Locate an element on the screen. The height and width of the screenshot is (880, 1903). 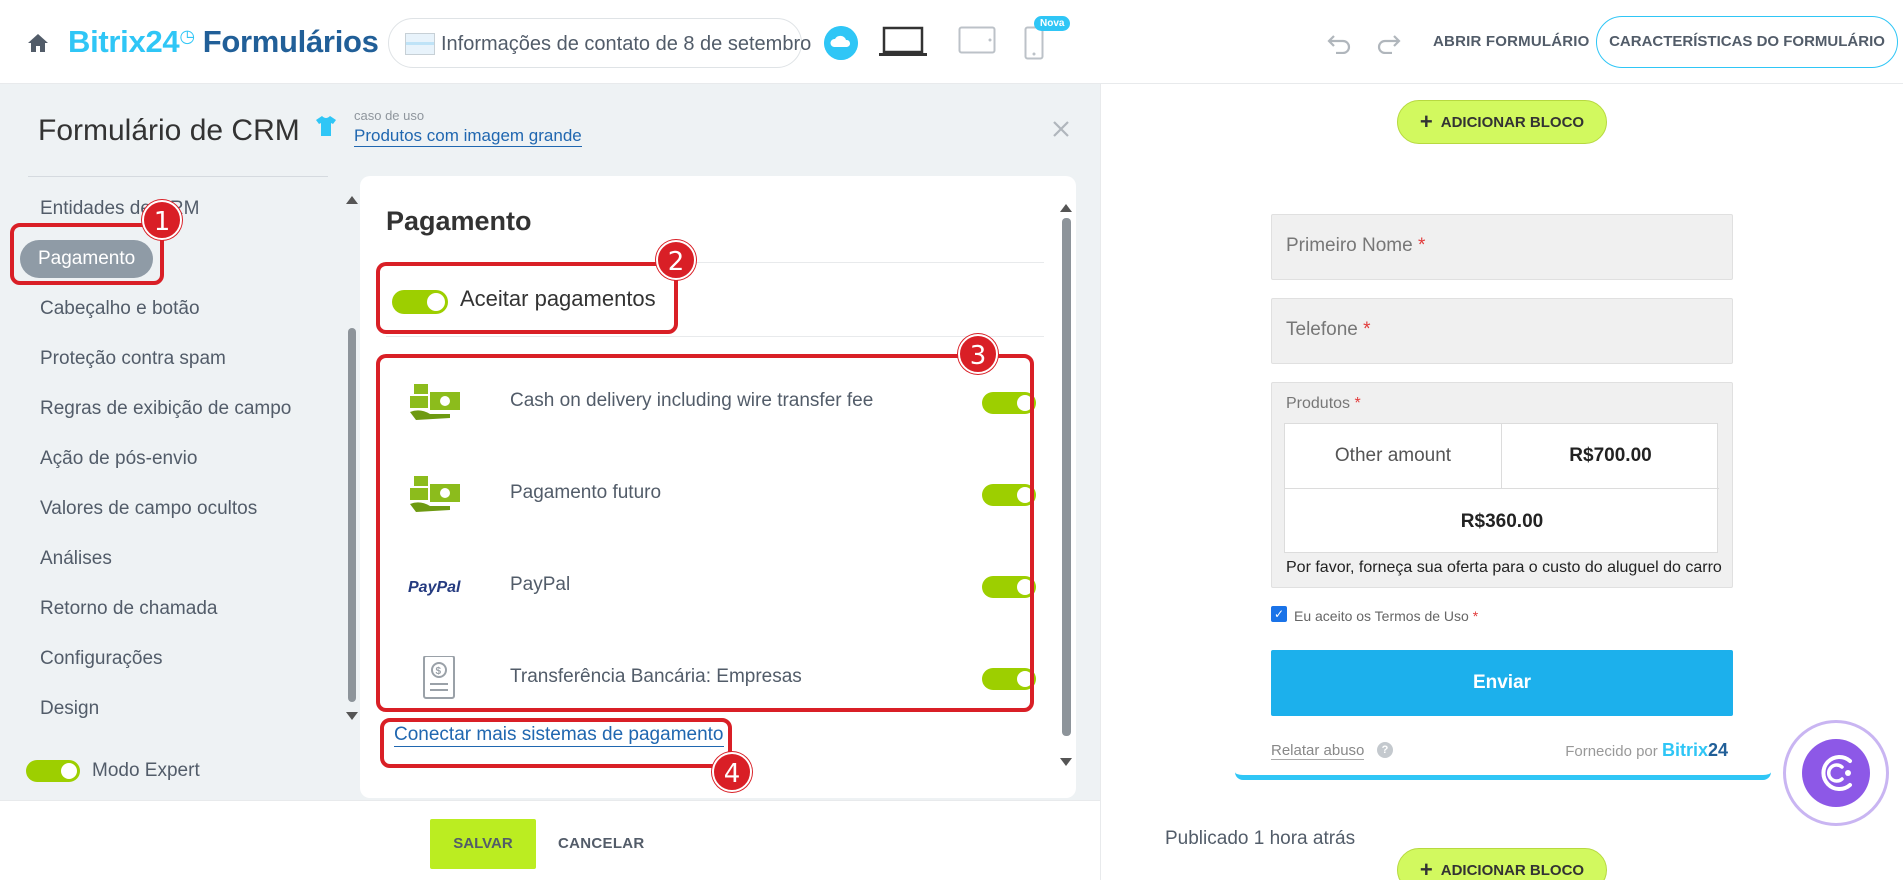
product-option: R$700.00 is located at coordinates (1610, 456).